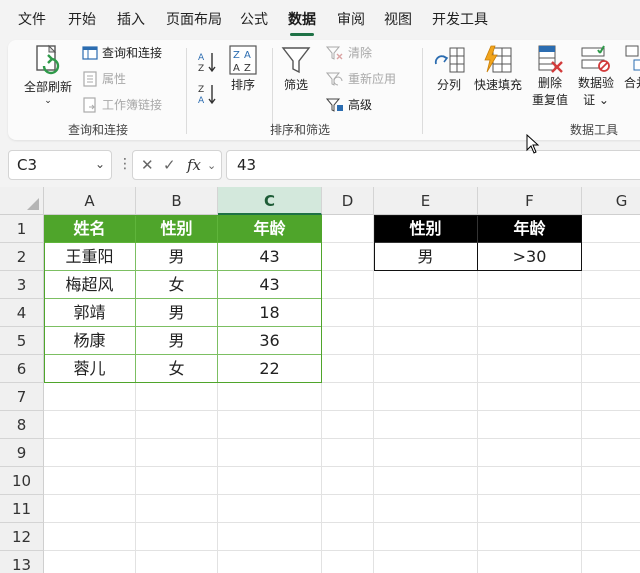 The image size is (640, 573). I want to click on cell-c7, so click(270, 397).